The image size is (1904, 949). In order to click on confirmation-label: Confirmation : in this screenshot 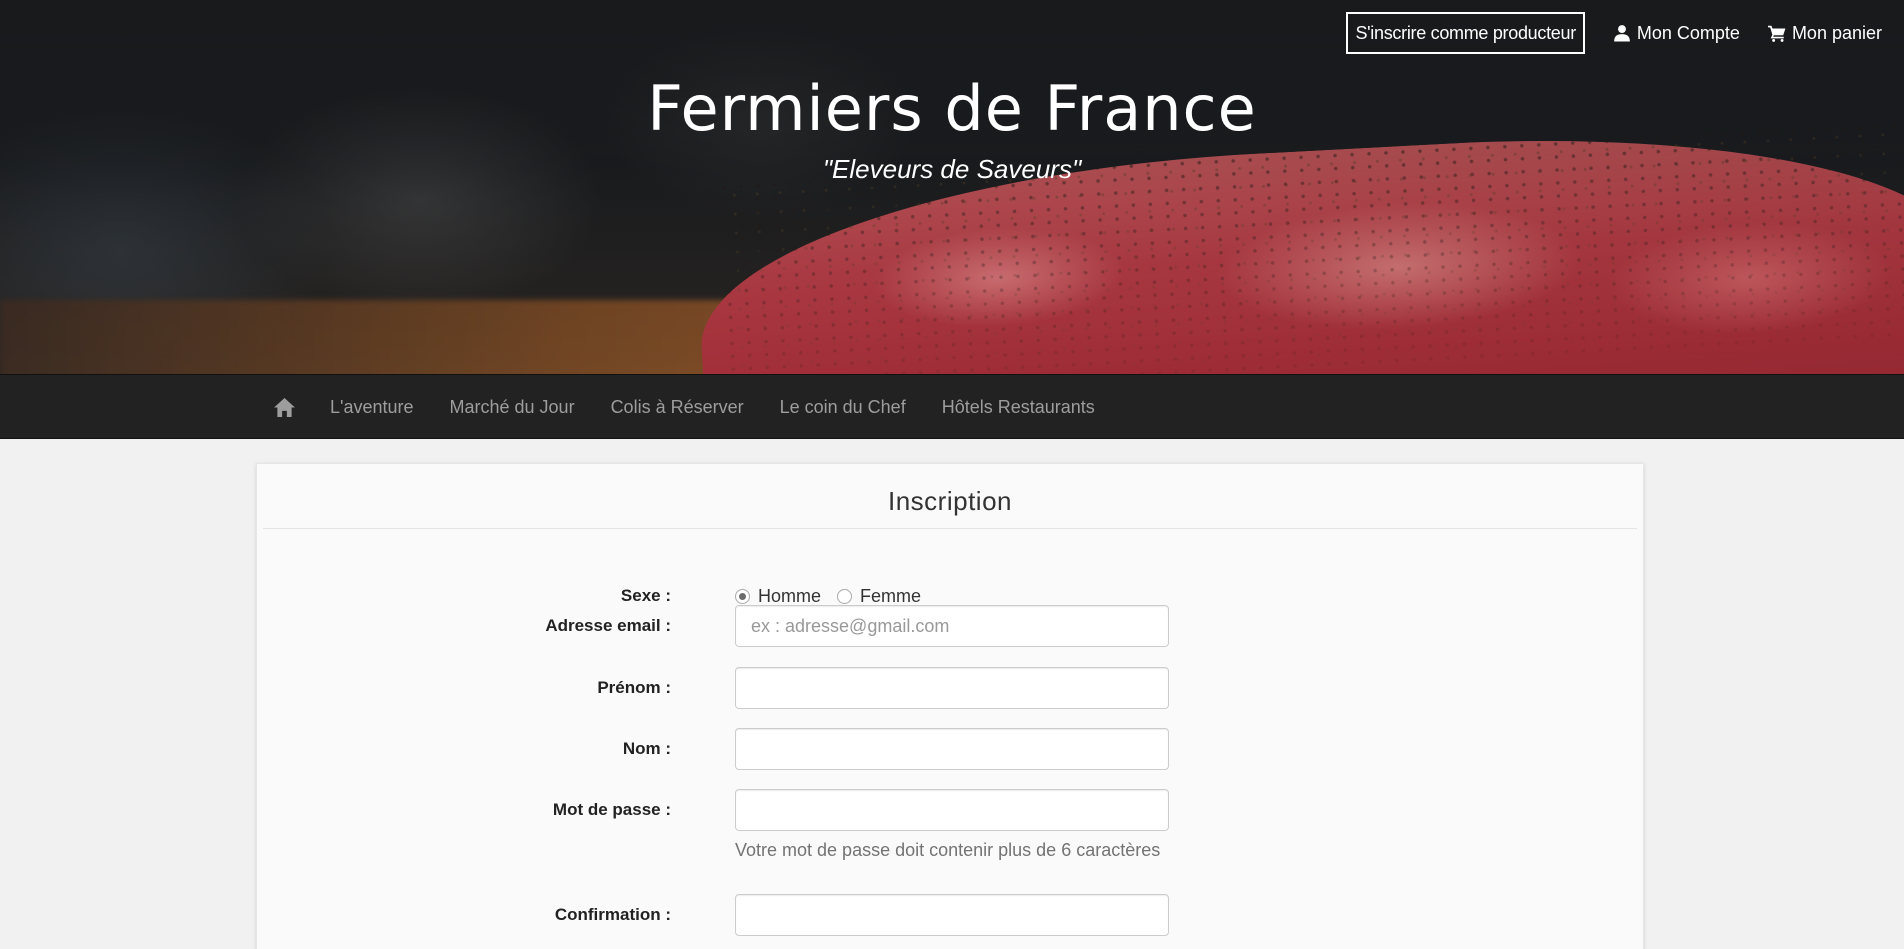, I will do `click(612, 914)`.